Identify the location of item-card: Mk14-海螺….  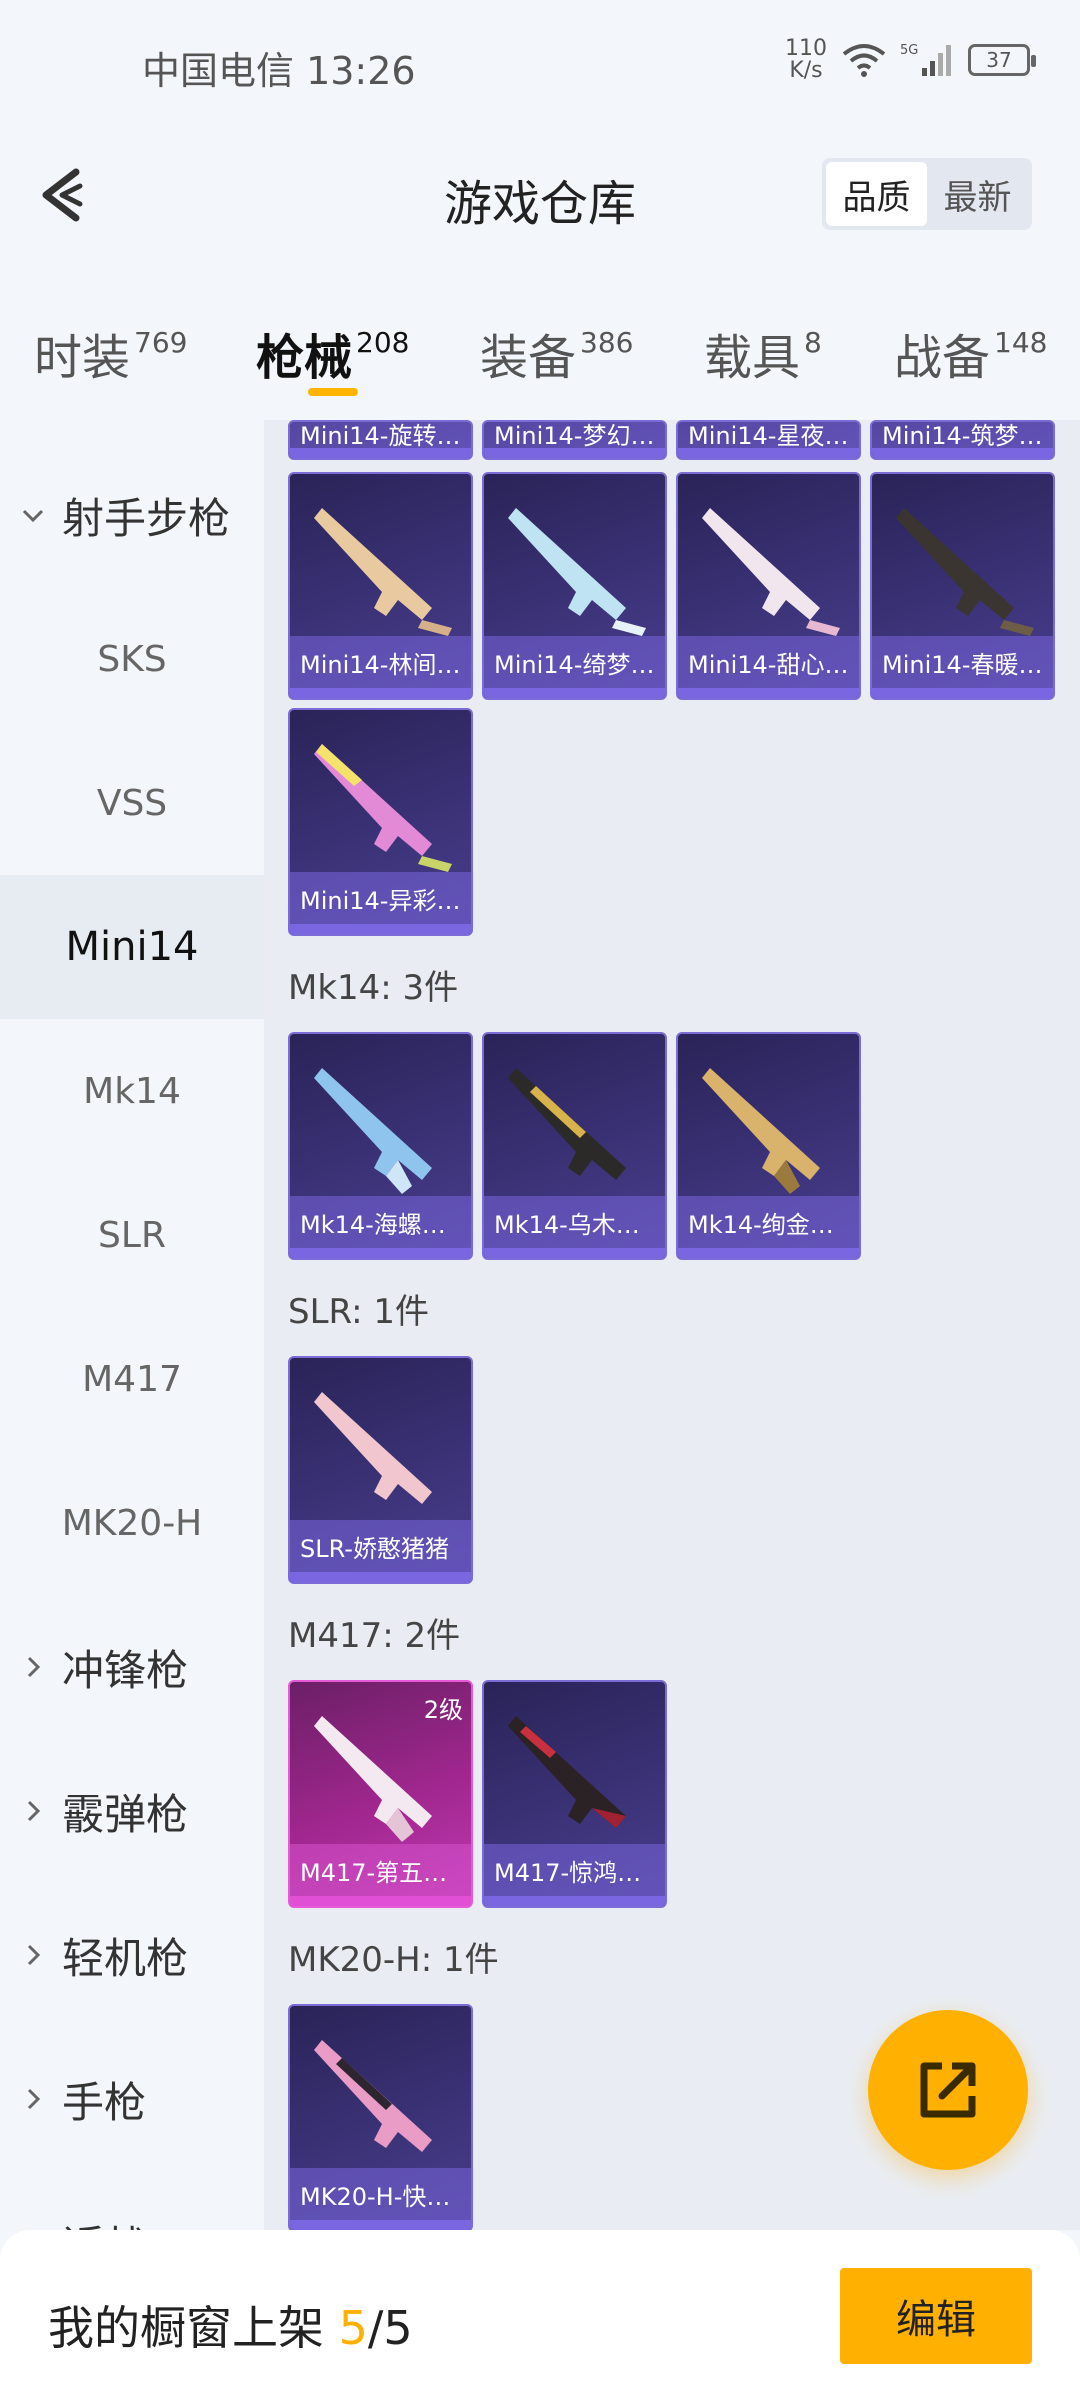
(380, 1146).